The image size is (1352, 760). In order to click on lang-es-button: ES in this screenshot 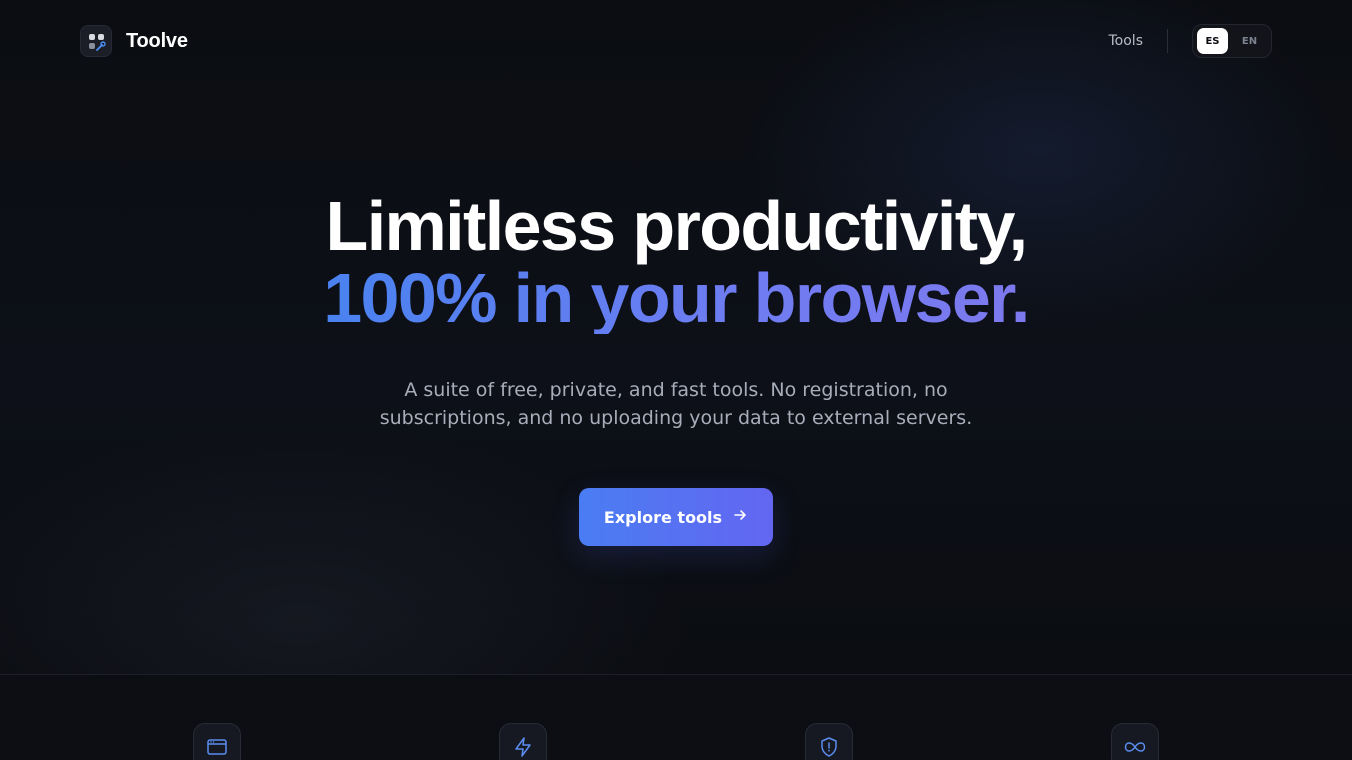, I will do `click(1212, 41)`.